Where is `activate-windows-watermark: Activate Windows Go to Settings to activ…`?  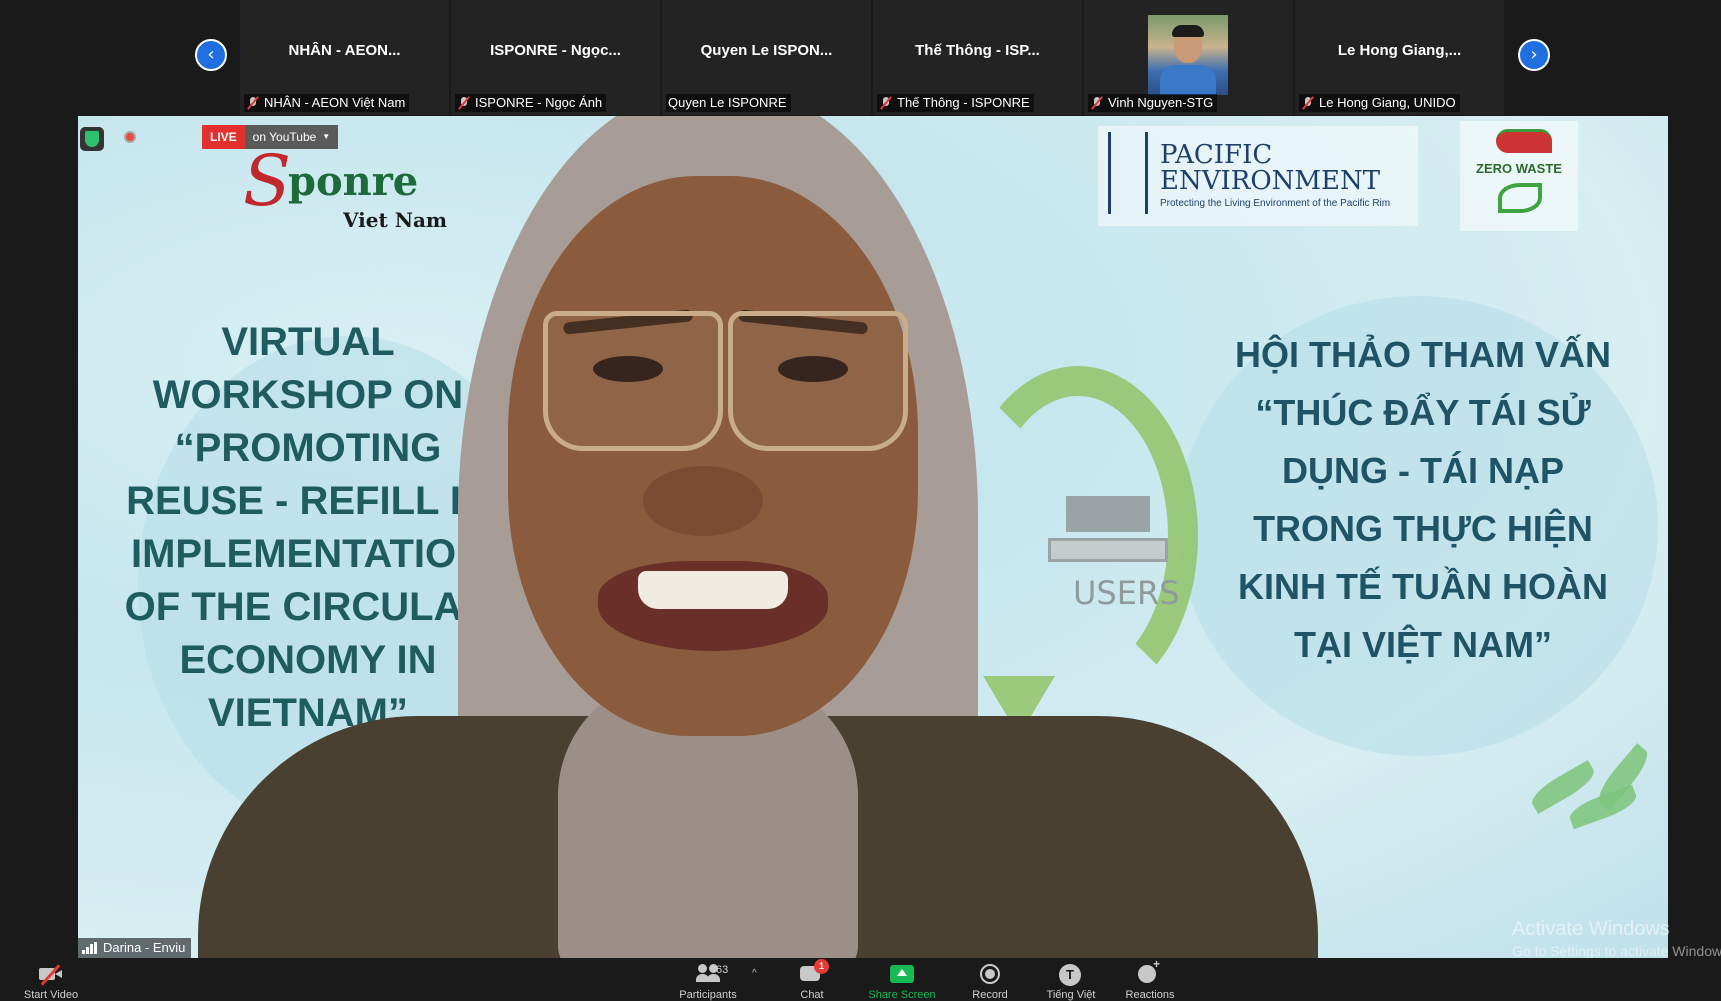 activate-windows-watermark: Activate Windows Go to Settings to activ… is located at coordinates (1616, 938).